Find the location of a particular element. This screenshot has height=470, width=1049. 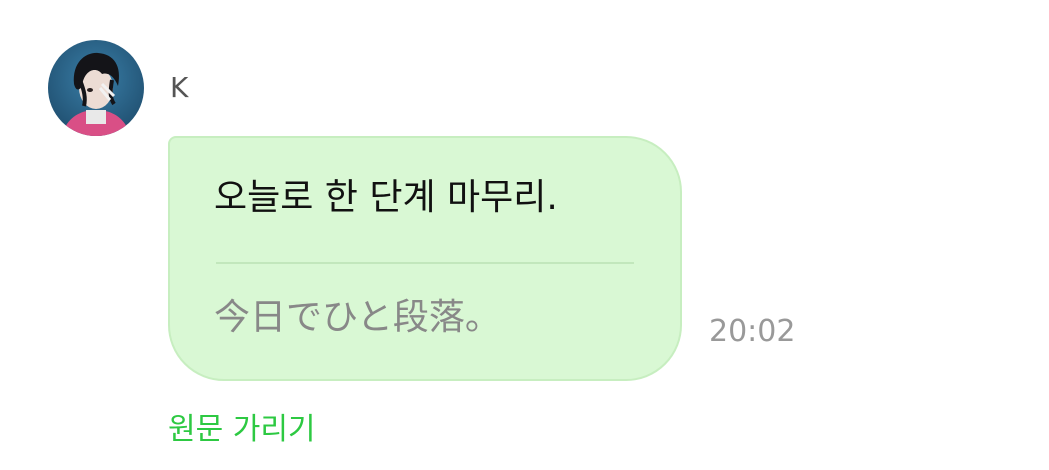

profile-photo-icon is located at coordinates (96, 88).